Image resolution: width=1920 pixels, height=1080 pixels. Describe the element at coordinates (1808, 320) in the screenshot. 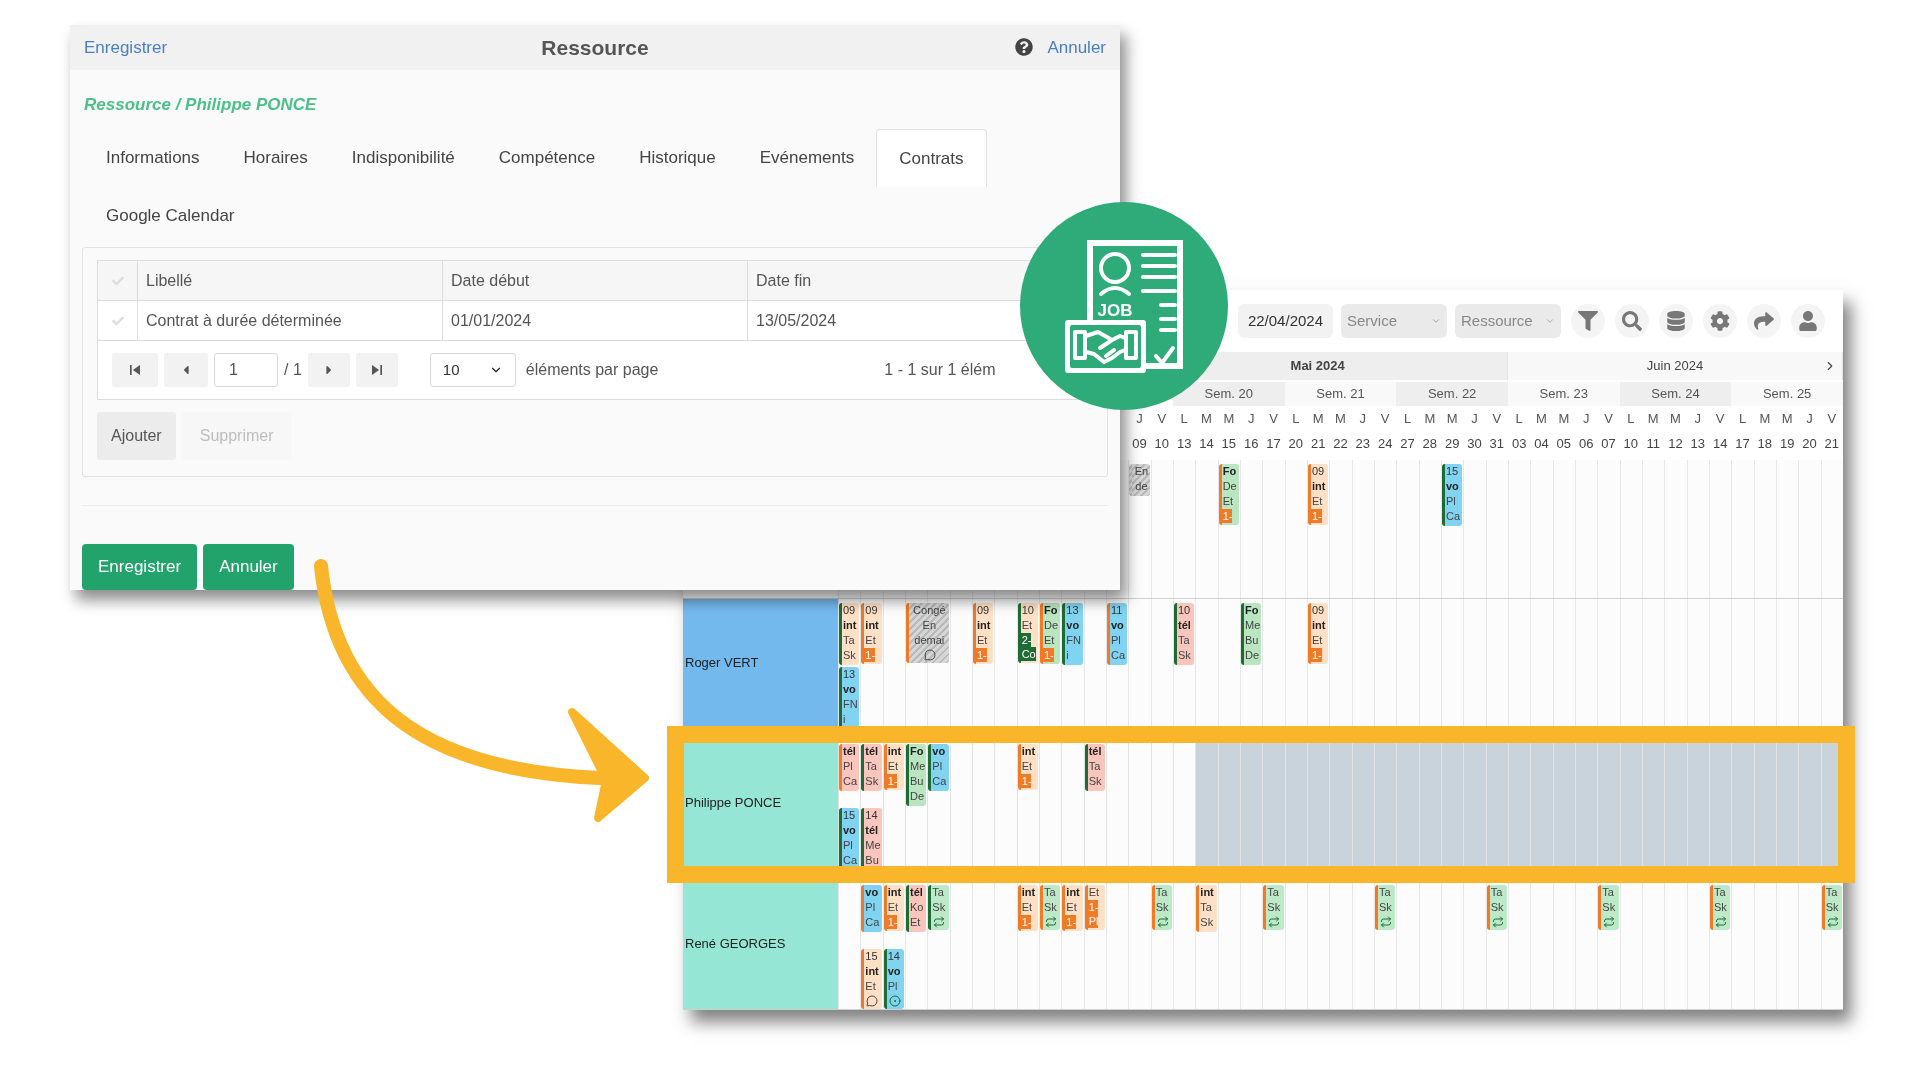

I see `user-button` at that location.